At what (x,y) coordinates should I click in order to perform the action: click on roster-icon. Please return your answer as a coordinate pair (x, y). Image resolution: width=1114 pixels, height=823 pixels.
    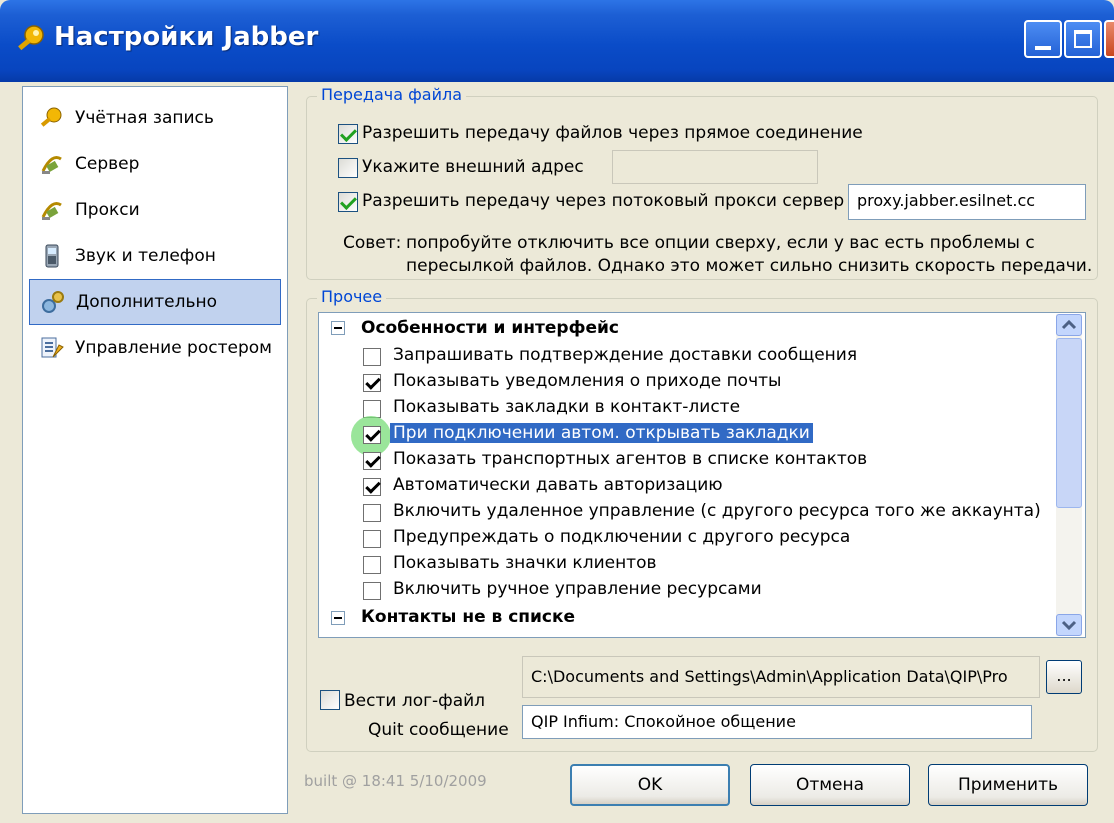
    Looking at the image, I should click on (52, 347).